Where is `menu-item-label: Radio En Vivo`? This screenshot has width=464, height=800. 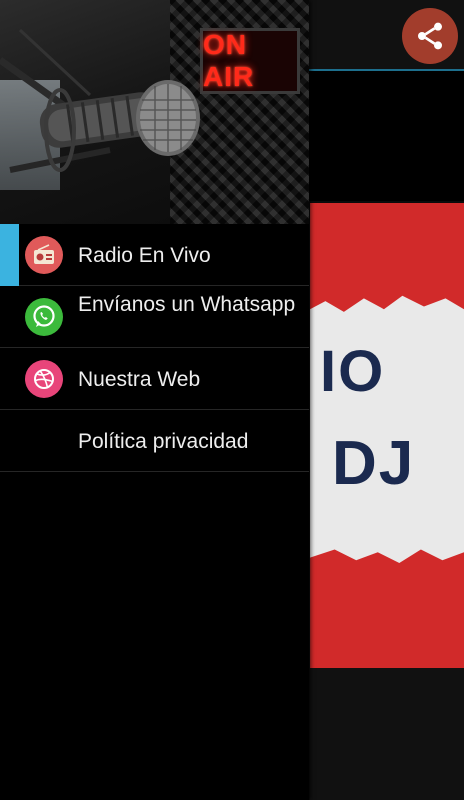 menu-item-label: Radio En Vivo is located at coordinates (144, 255).